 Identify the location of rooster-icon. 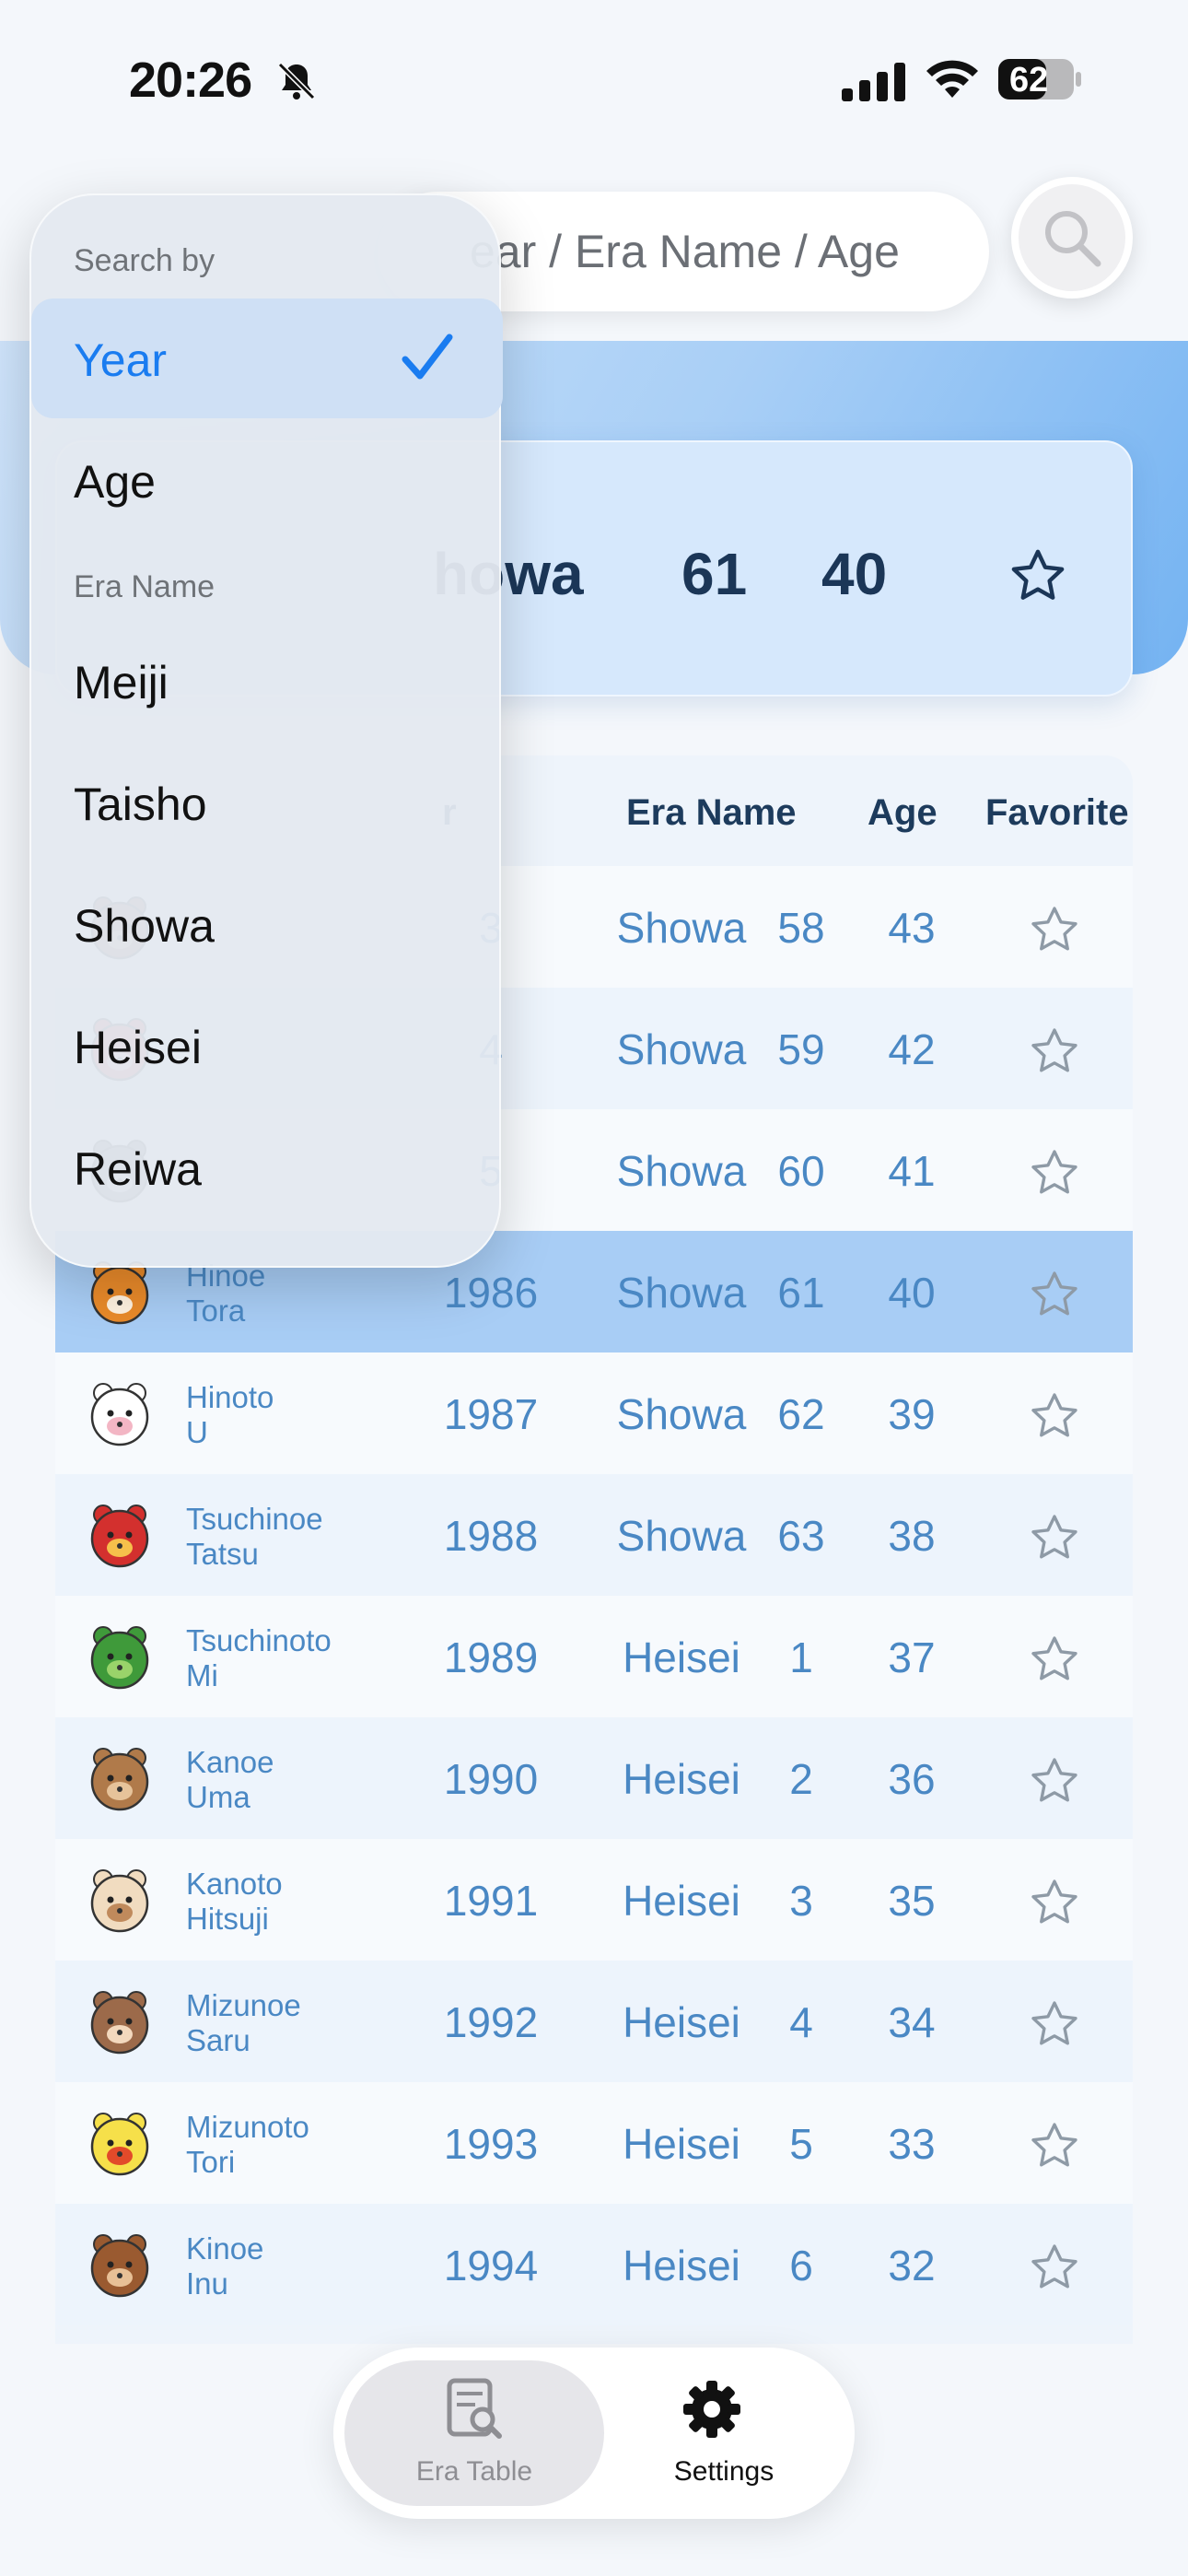
(119, 2144).